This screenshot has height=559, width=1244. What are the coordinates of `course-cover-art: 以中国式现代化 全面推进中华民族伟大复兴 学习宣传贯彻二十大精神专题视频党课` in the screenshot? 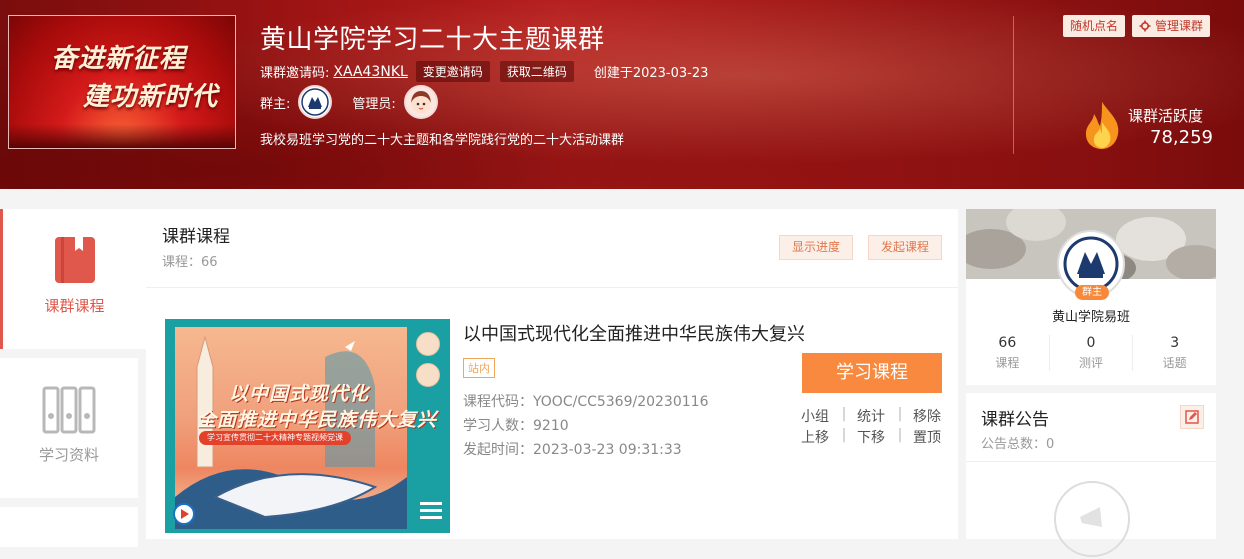 It's located at (305, 428).